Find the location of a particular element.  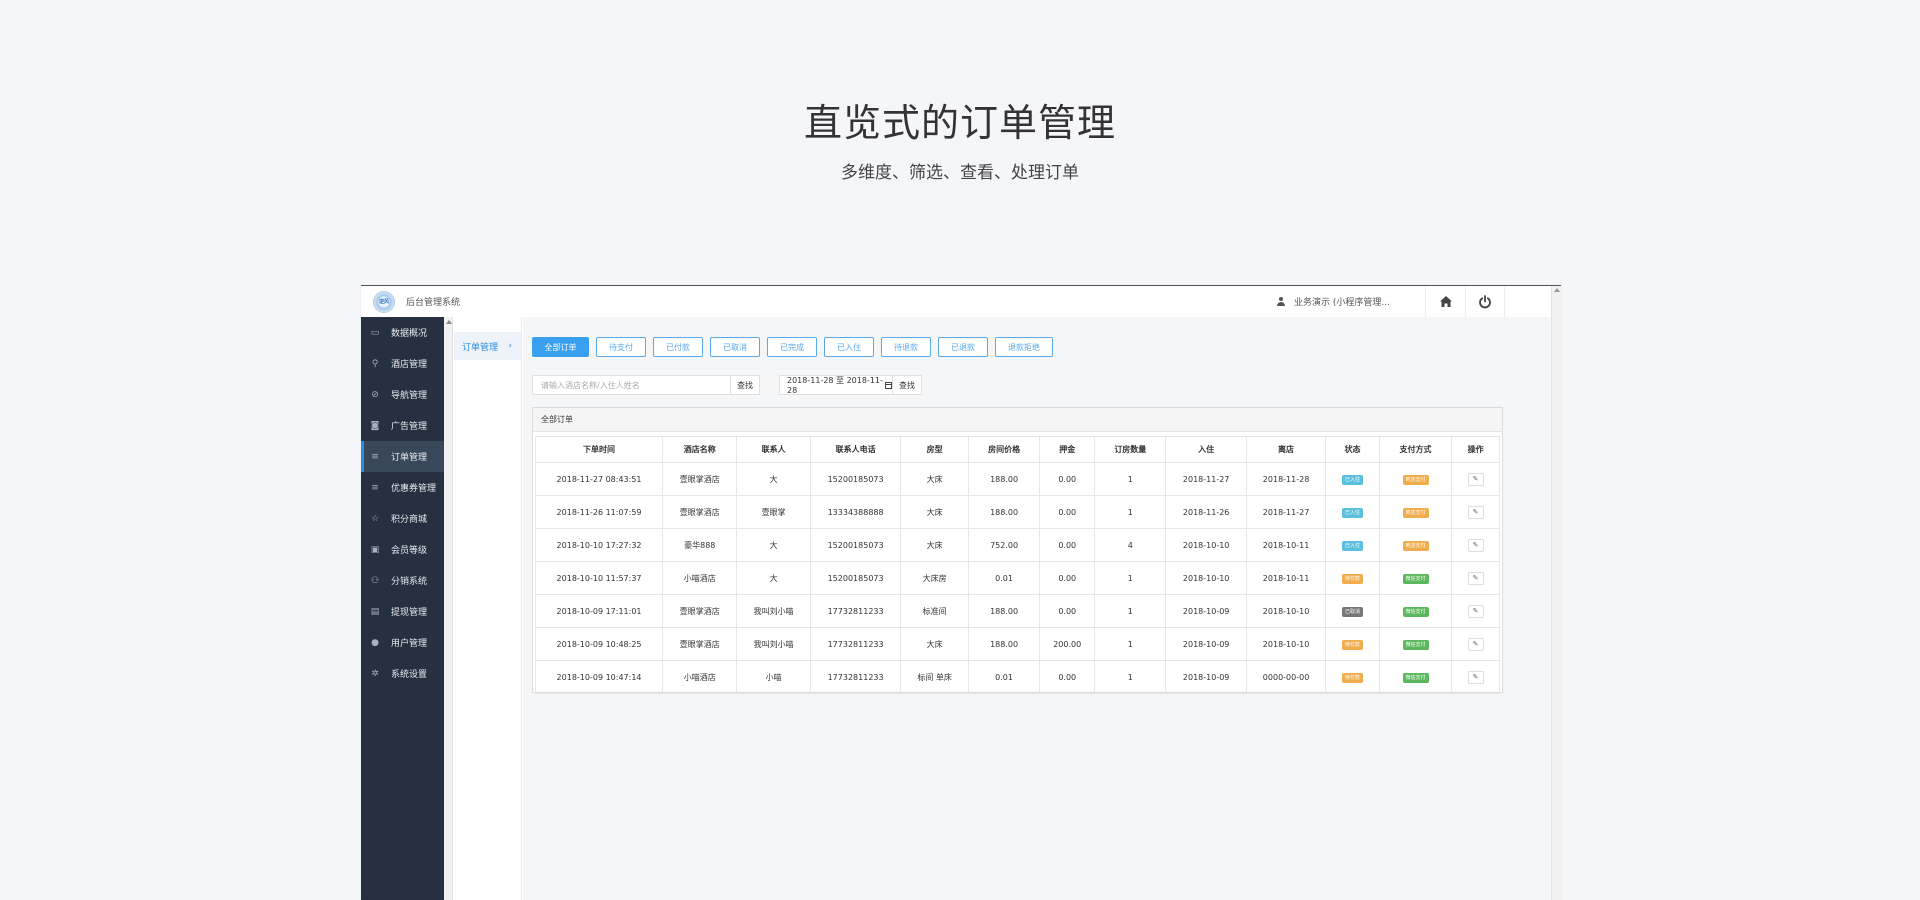

sidebar-item-label: 酒店管理 is located at coordinates (409, 365).